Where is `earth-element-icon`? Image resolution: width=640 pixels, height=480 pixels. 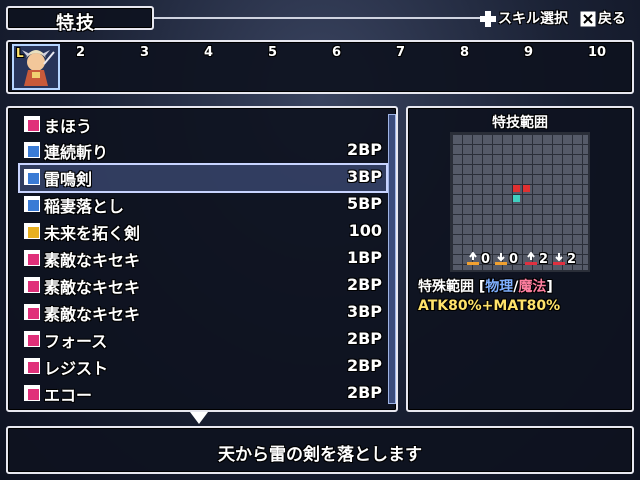
earth-element-icon is located at coordinates (559, 258).